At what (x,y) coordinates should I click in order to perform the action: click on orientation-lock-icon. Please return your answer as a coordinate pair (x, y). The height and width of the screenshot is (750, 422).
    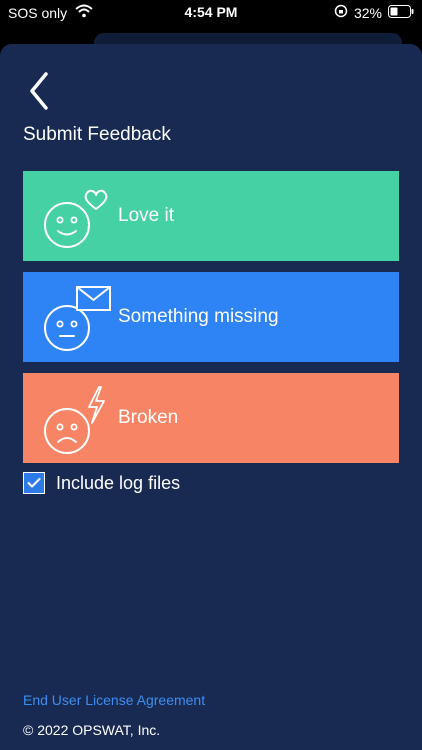
    Looking at the image, I should click on (341, 12).